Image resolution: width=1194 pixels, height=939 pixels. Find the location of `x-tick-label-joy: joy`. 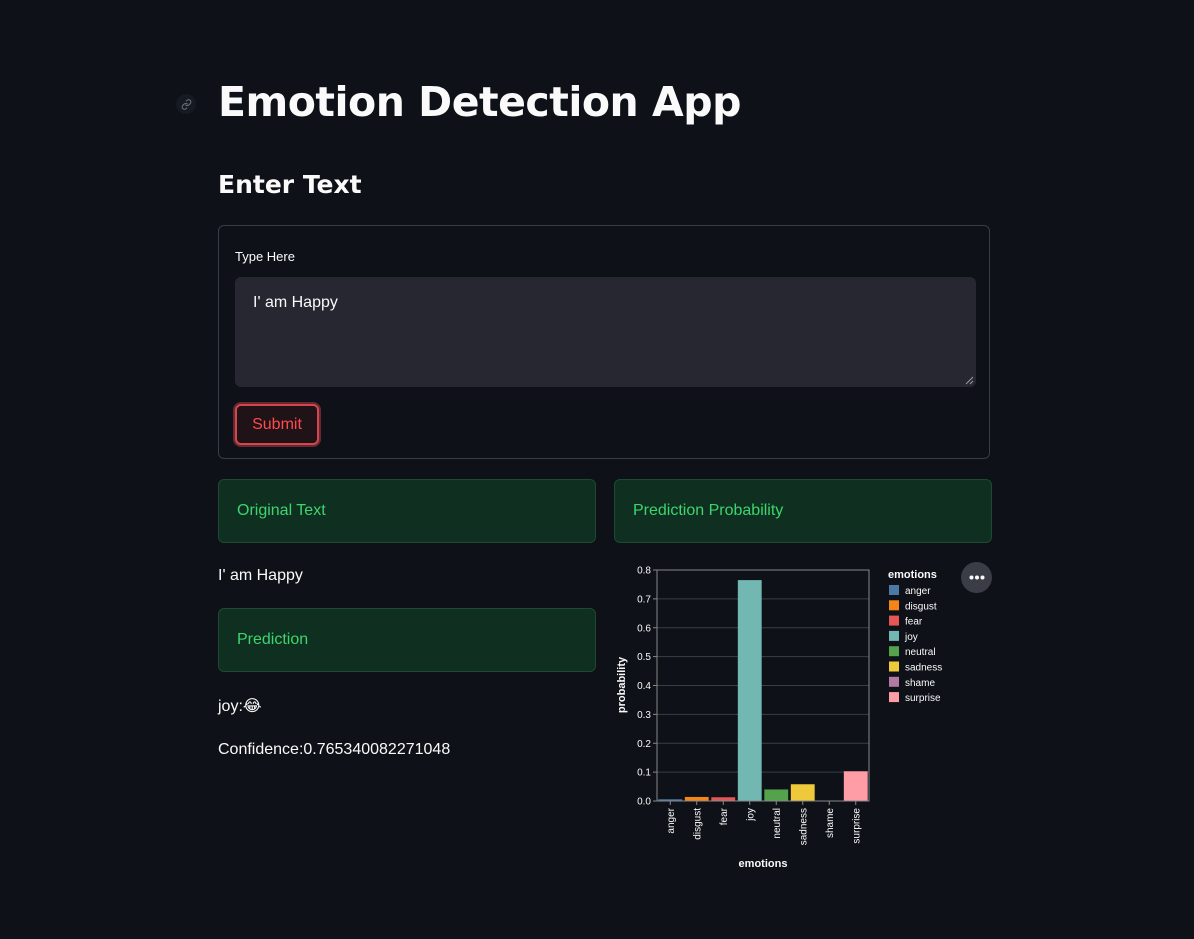

x-tick-label-joy: joy is located at coordinates (750, 815).